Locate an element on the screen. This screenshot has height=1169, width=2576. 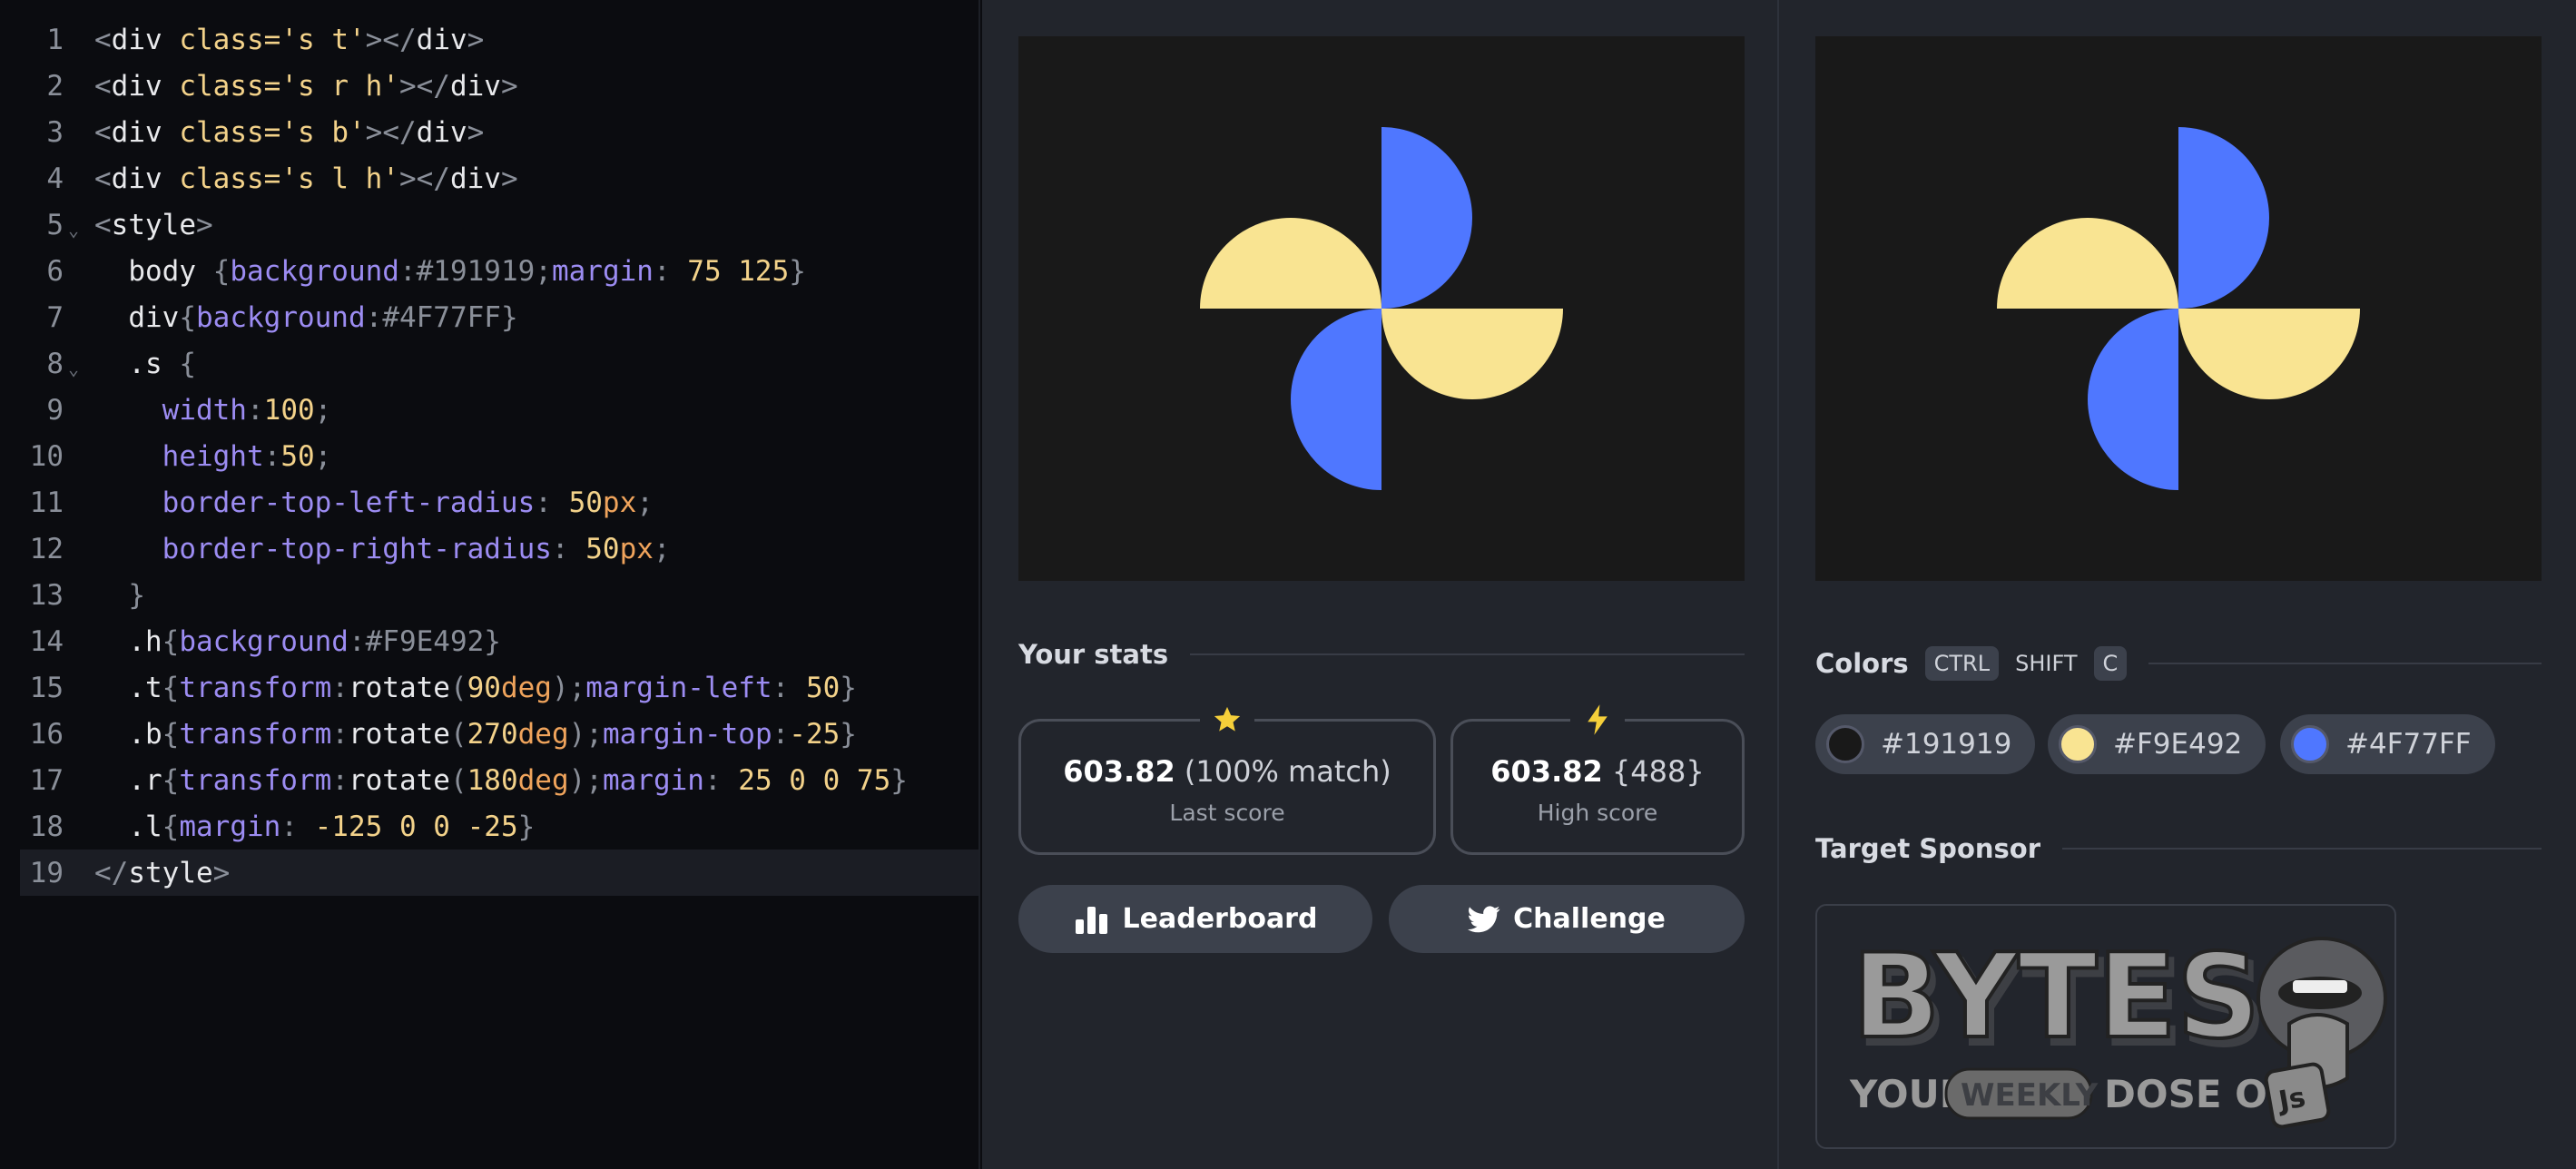
code-line: 9 width:100; is located at coordinates (489, 410).